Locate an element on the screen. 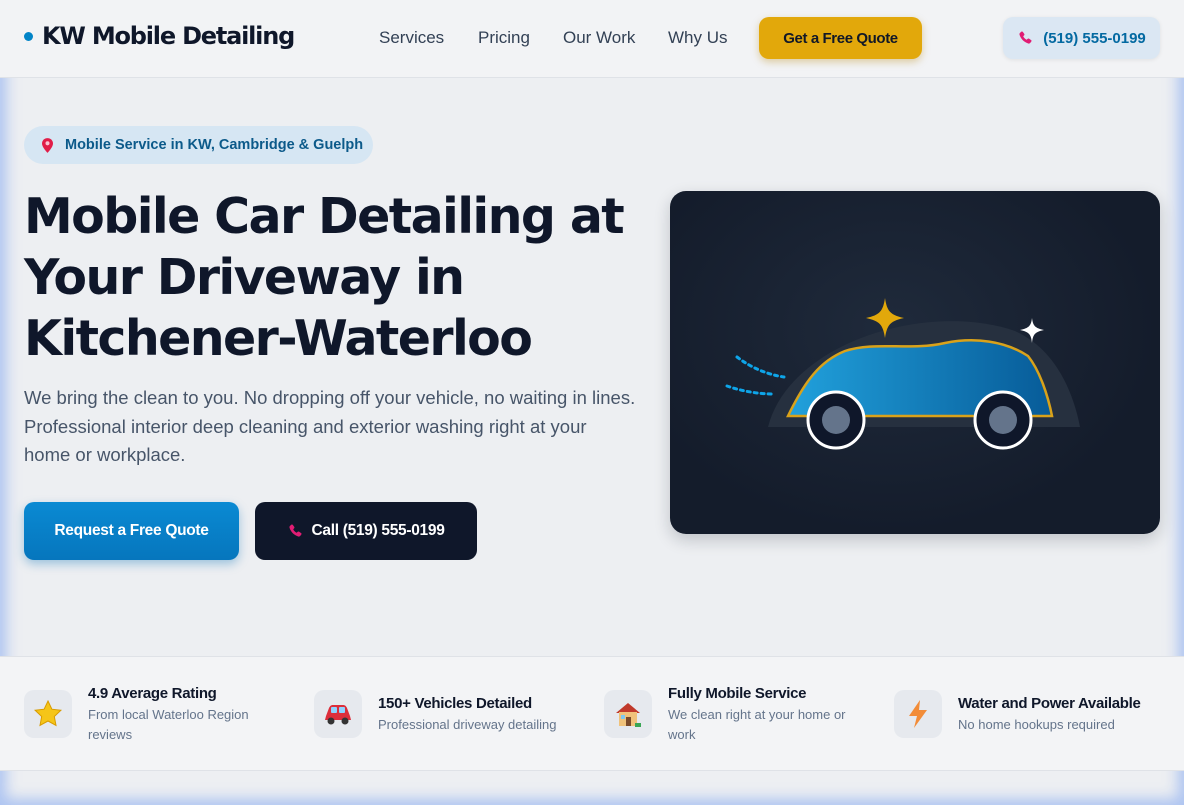 The height and width of the screenshot is (805, 1184). rear-wheel is located at coordinates (1003, 420).